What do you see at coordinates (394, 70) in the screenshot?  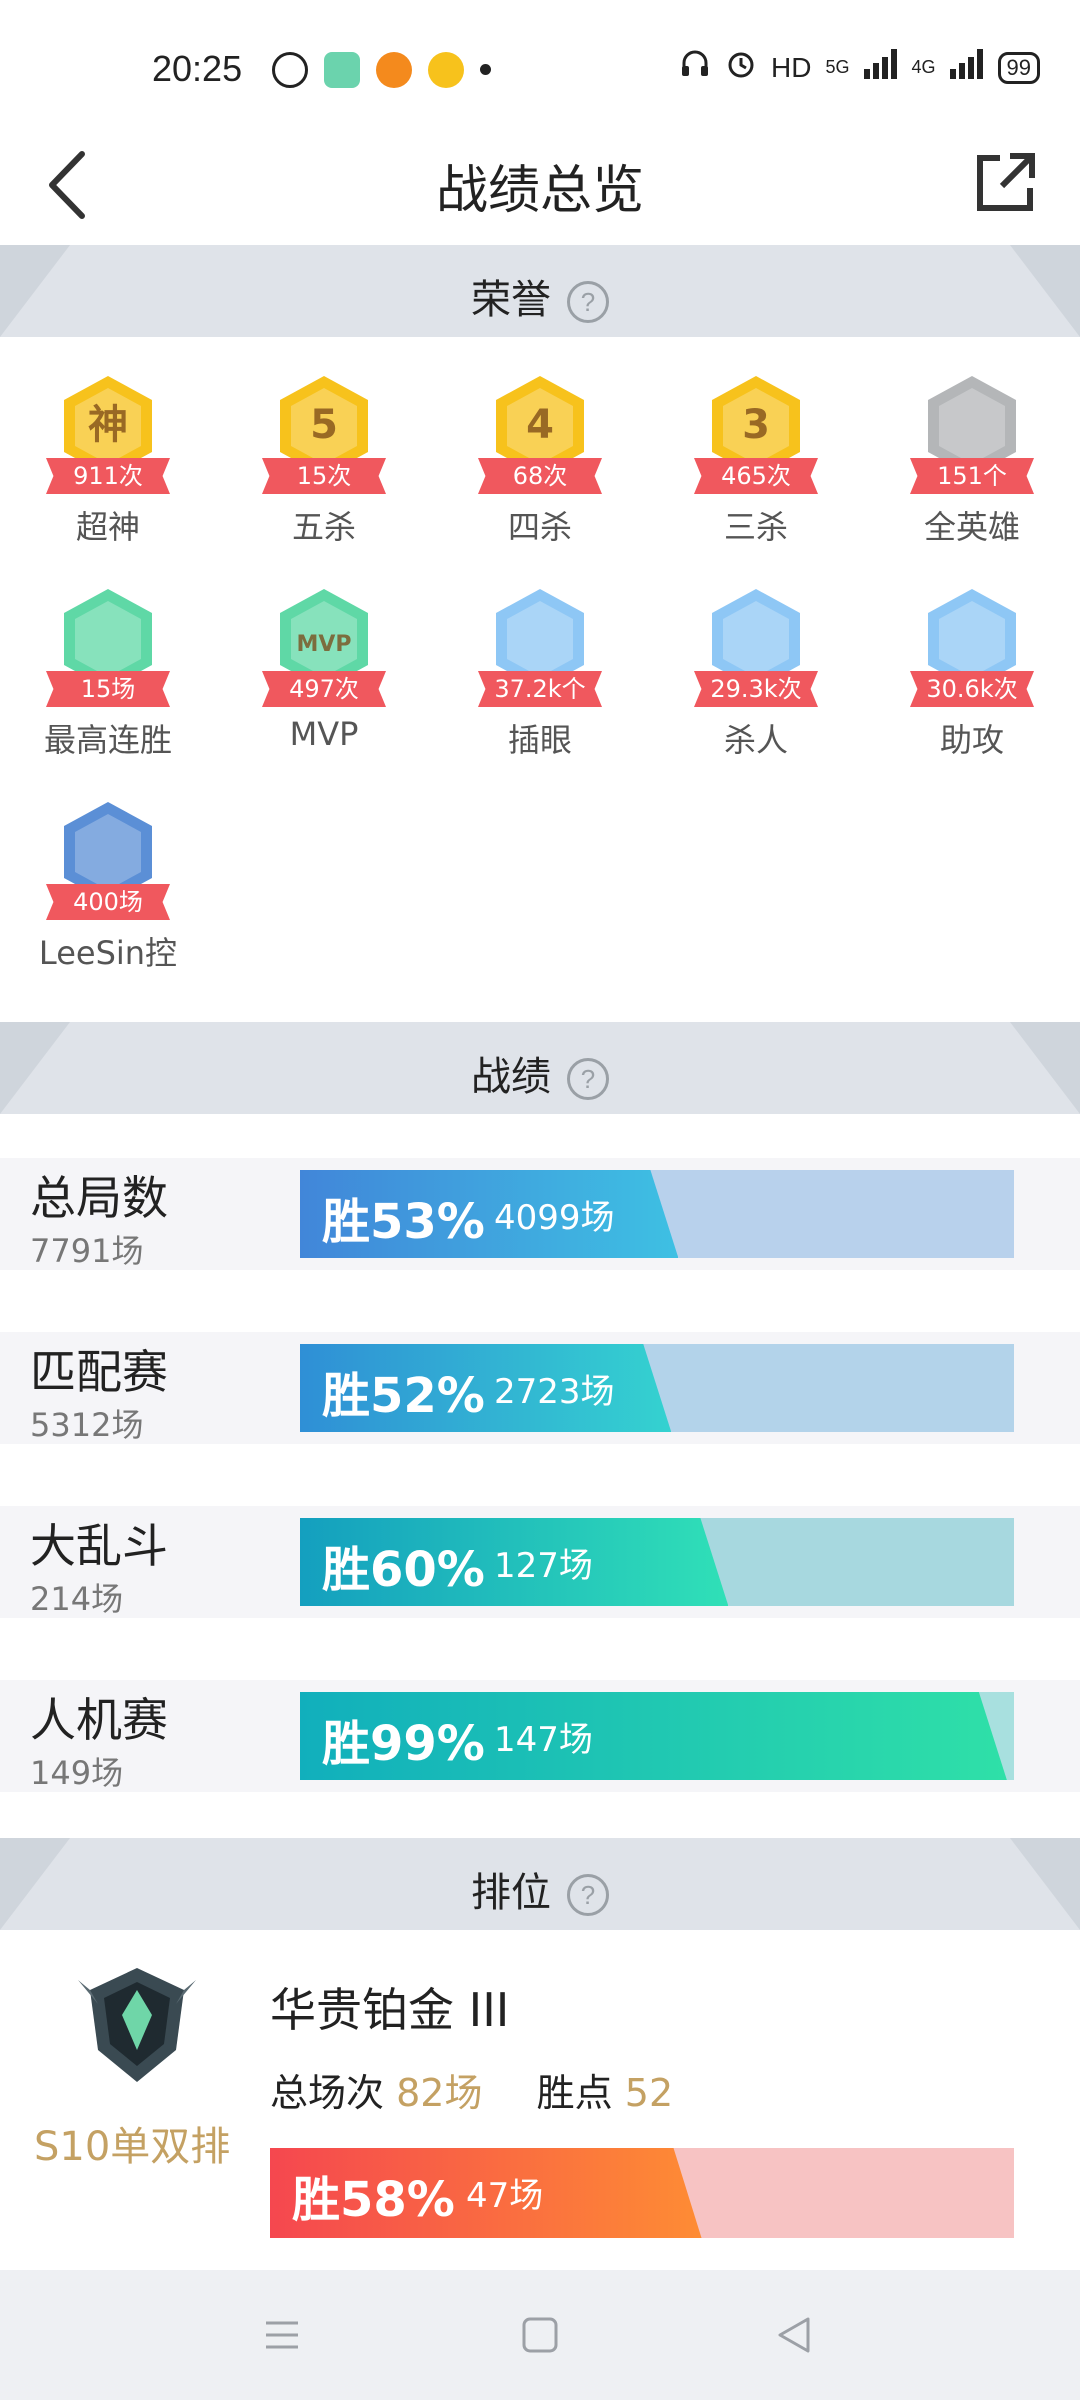 I see `taobao-app-icon` at bounding box center [394, 70].